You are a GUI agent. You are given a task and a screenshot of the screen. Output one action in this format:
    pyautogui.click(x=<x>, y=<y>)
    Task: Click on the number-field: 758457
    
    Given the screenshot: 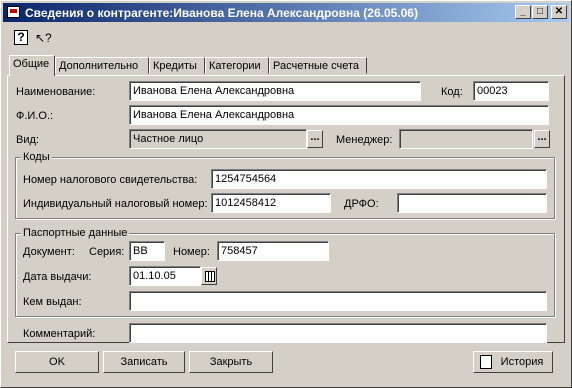 What is the action you would take?
    pyautogui.click(x=273, y=251)
    